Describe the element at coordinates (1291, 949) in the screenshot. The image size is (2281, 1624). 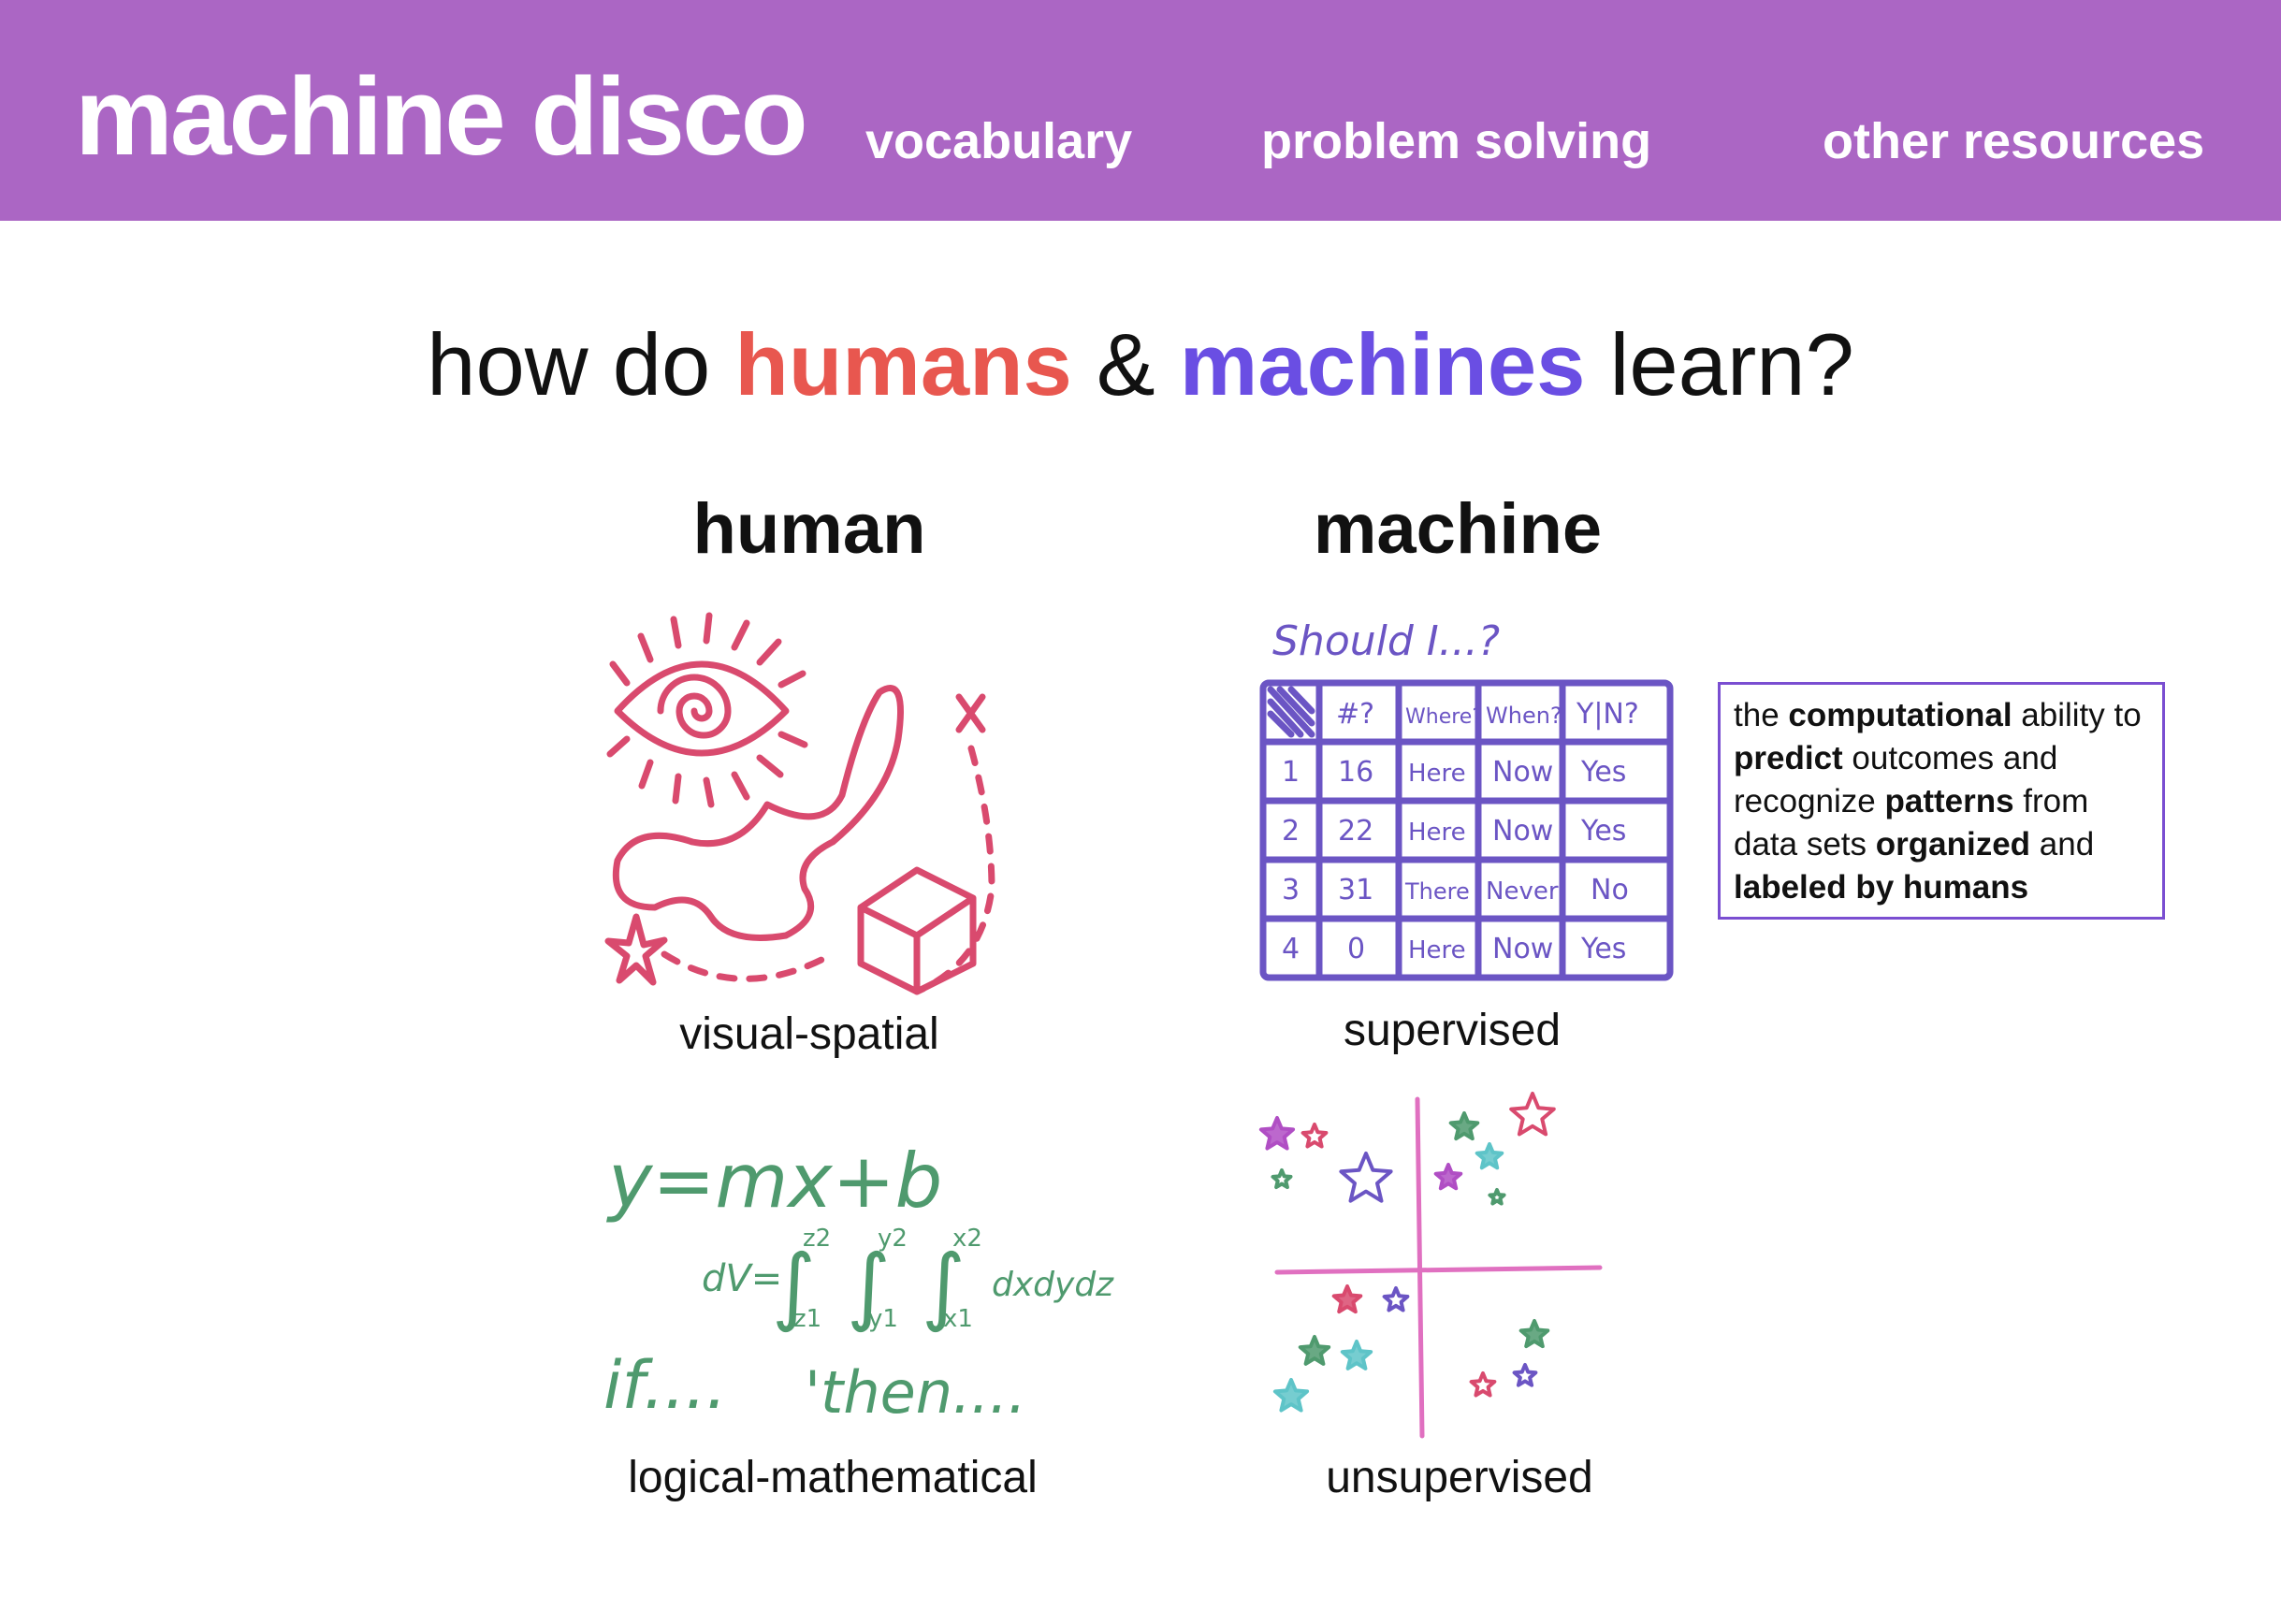
I see `table-cell: 4` at that location.